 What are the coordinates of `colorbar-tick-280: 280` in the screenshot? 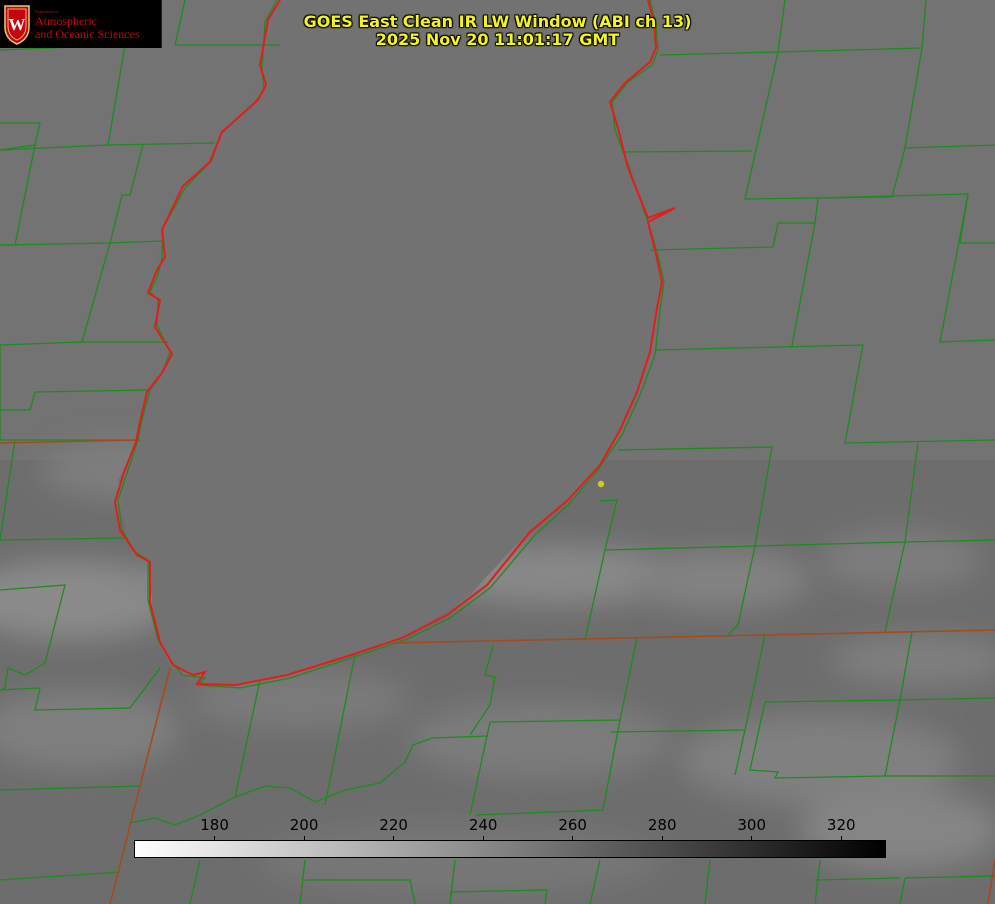 It's located at (662, 825).